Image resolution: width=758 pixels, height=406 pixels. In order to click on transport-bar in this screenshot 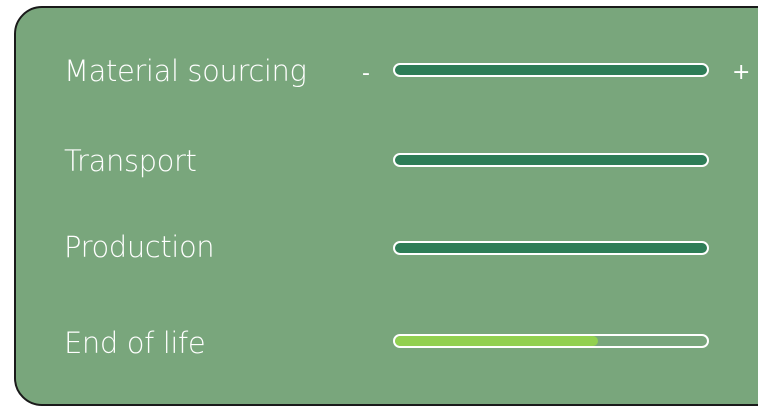, I will do `click(551, 160)`.